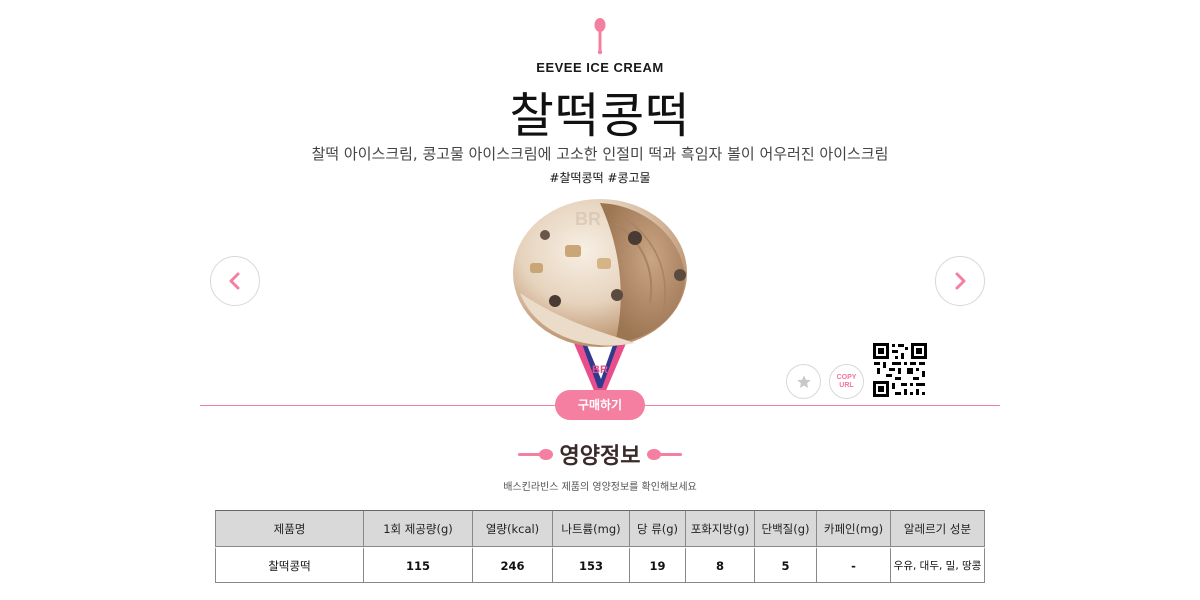  Describe the element at coordinates (600, 487) in the screenshot. I see `nutrition-subtitle: 배스킨라빈스 제품의 영양정보를 확인해보세요` at that location.